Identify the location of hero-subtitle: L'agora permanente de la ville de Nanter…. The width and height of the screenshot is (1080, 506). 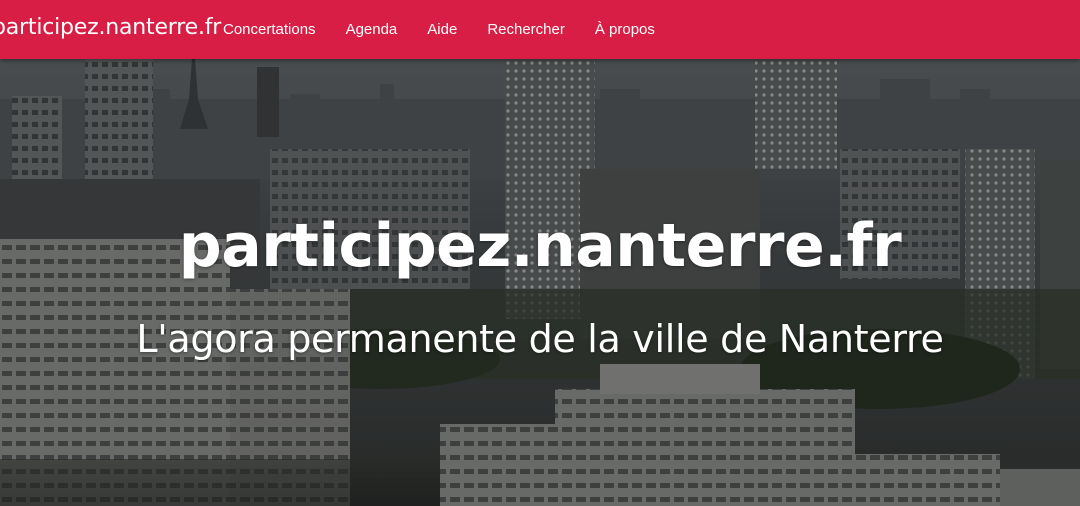
(540, 339).